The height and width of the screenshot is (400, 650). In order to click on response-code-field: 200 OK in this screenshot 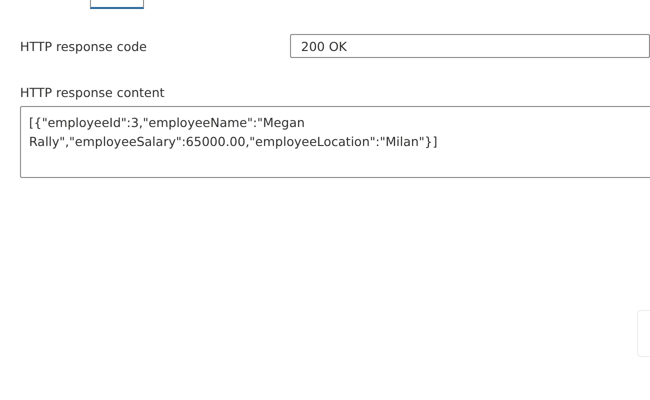, I will do `click(470, 46)`.